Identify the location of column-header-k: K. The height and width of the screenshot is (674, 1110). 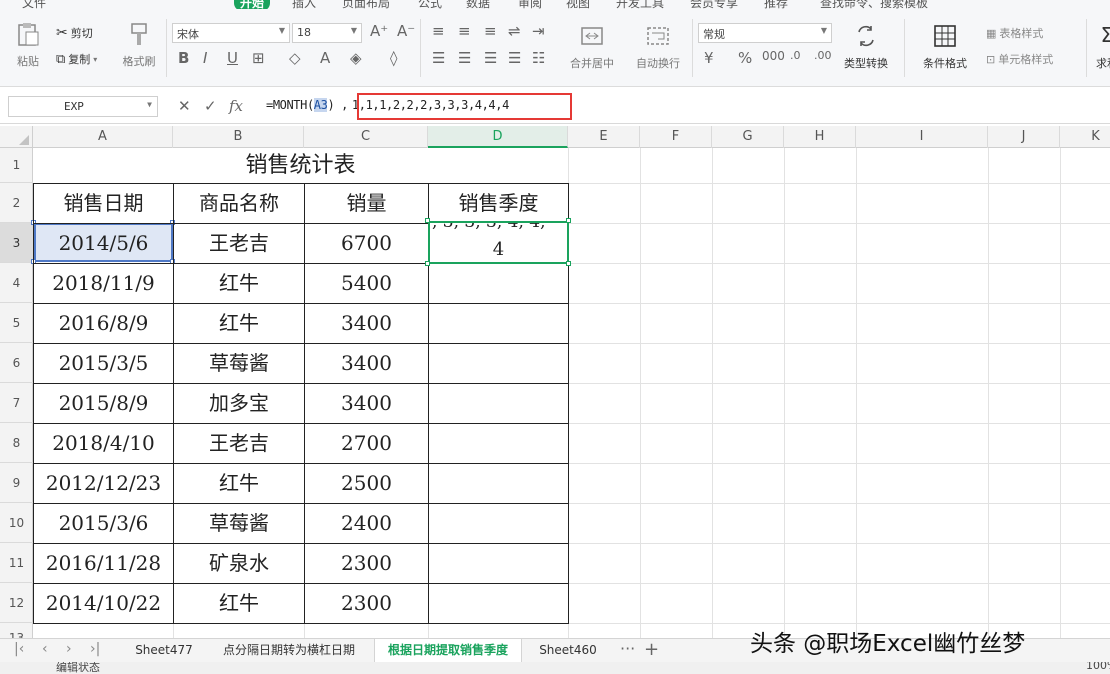
(1085, 137).